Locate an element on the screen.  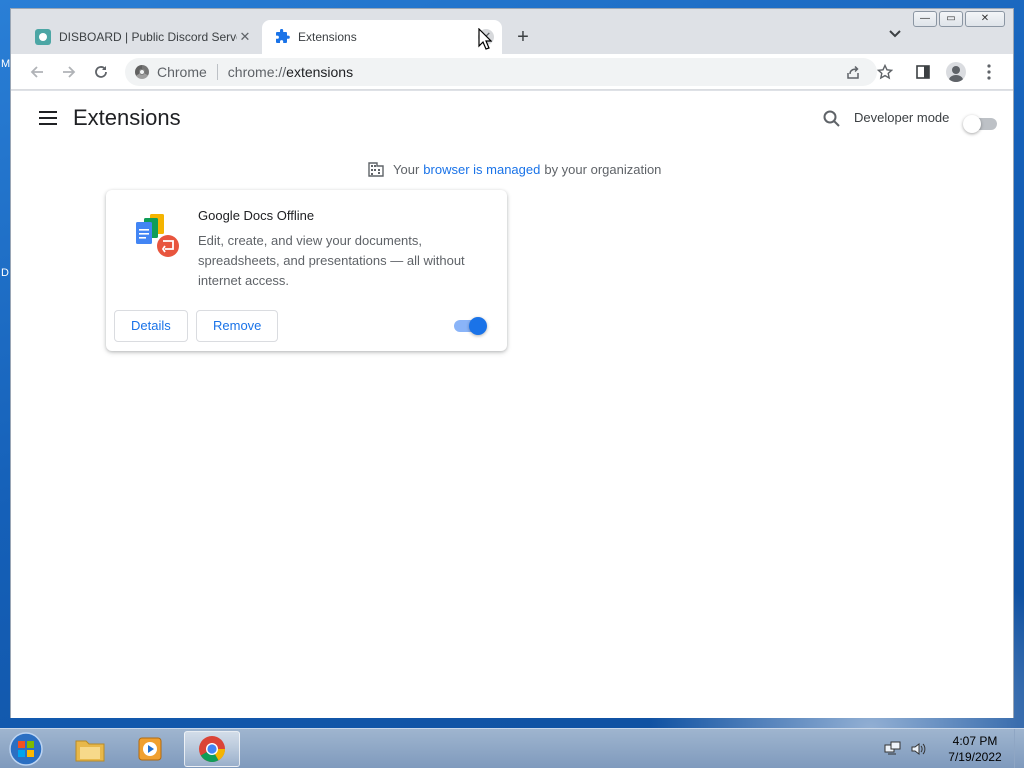
reload-button is located at coordinates (101, 72).